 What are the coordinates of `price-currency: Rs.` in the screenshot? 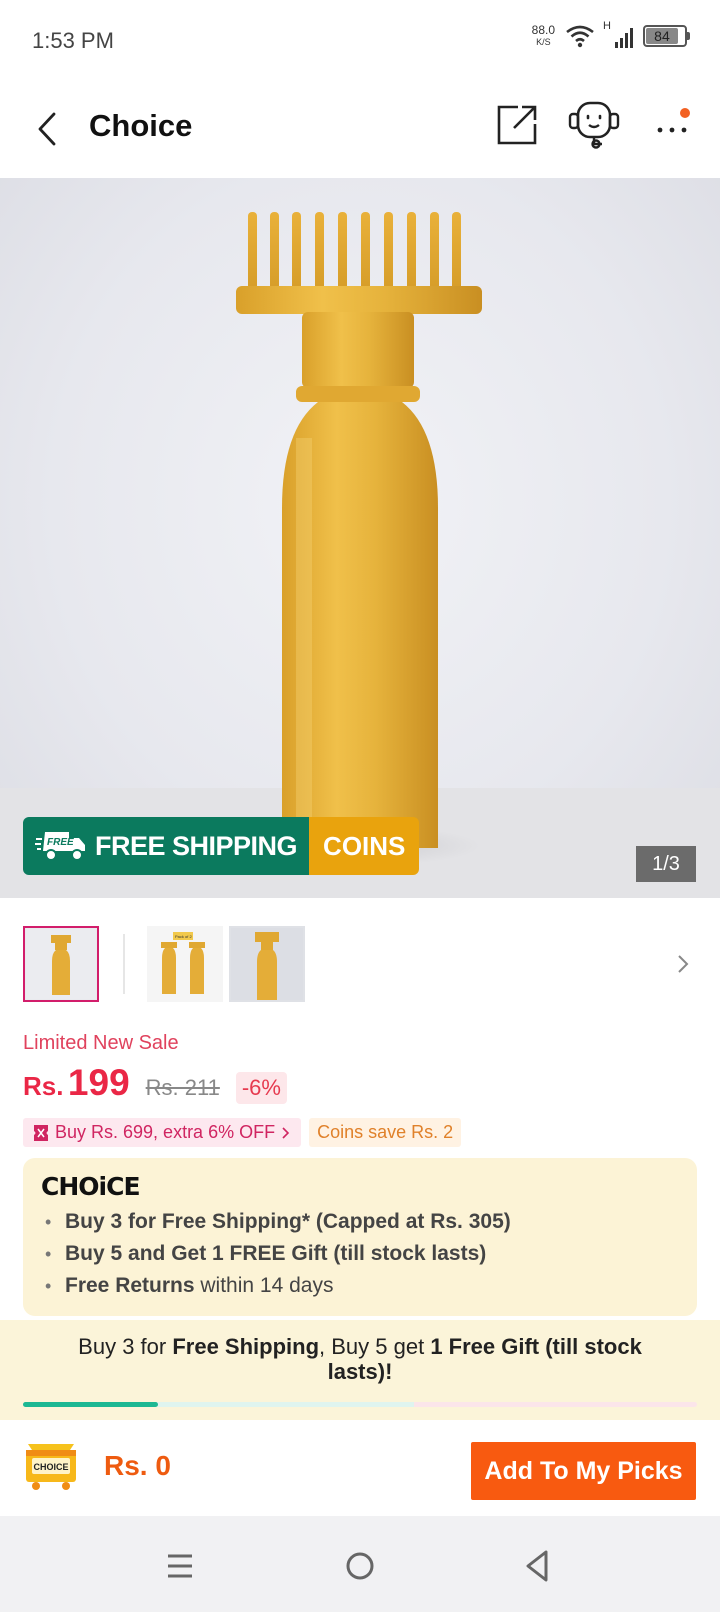 It's located at (43, 1086).